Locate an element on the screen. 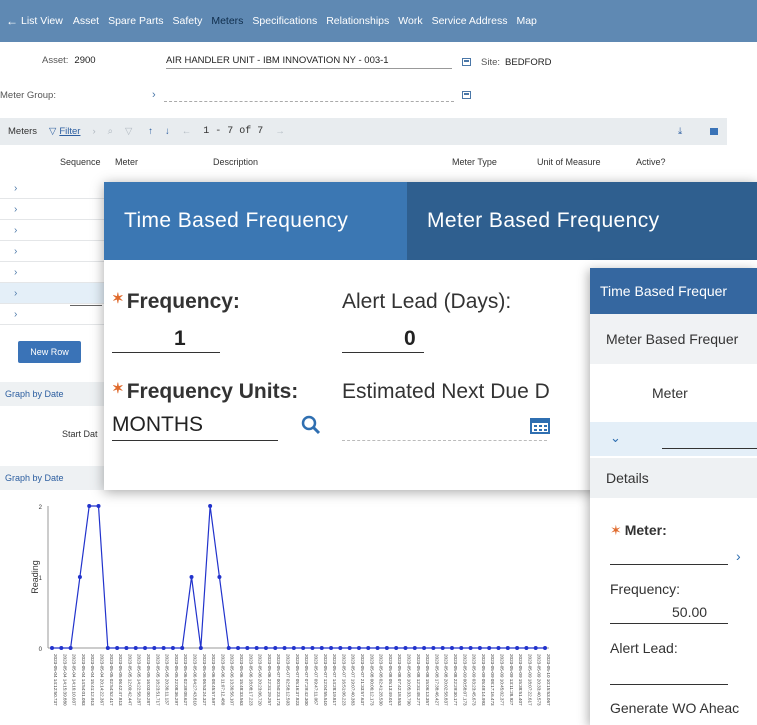 This screenshot has height=725, width=757. next-page-icon: → is located at coordinates (280, 131).